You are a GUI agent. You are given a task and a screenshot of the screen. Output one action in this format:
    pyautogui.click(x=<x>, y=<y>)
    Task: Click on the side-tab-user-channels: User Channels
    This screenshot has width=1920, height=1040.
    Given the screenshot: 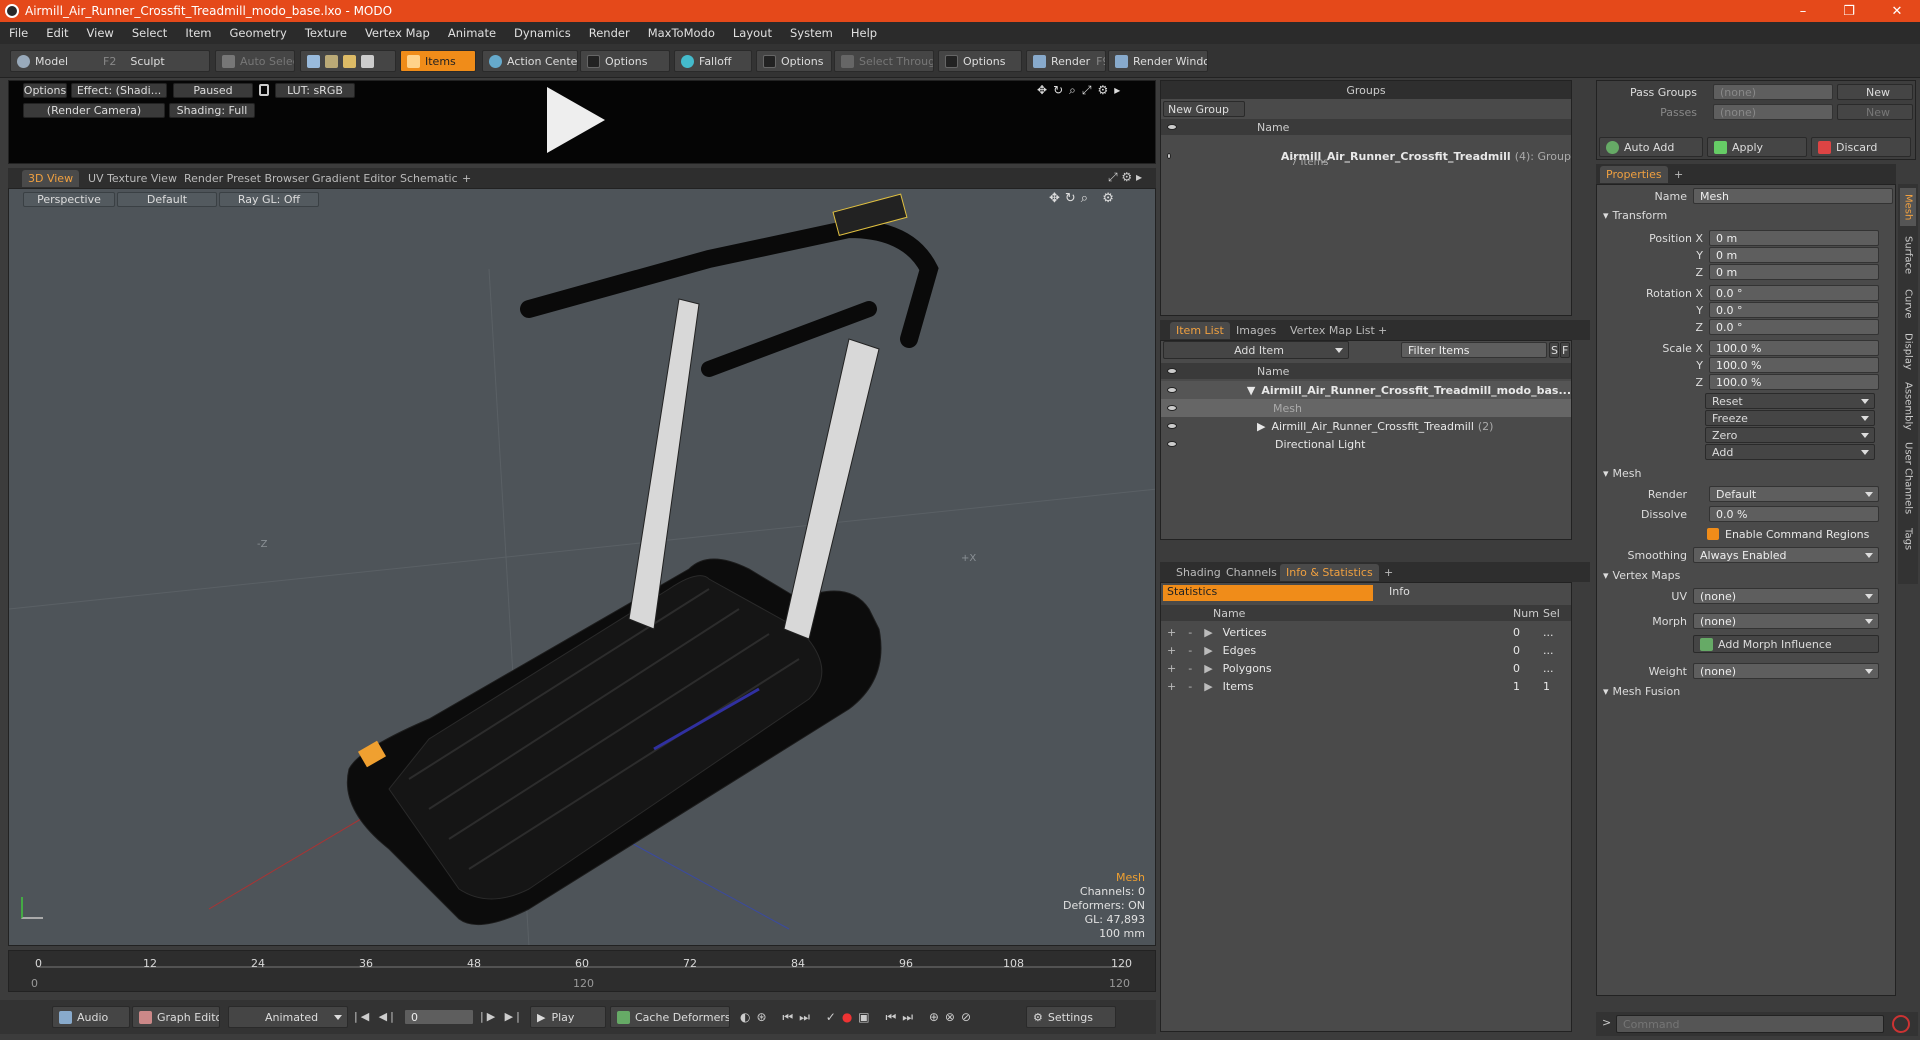 What is the action you would take?
    pyautogui.click(x=1908, y=478)
    